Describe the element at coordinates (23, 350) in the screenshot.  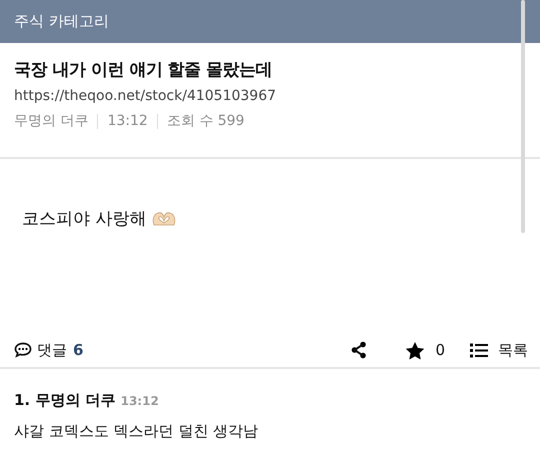
I see `speech-bubble-icon` at that location.